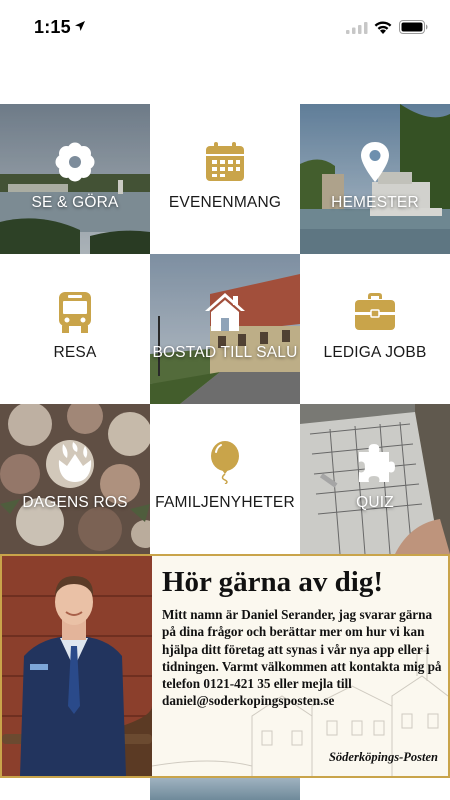 This screenshot has width=450, height=800. What do you see at coordinates (75, 502) in the screenshot?
I see `tile-label: DAGENS ROS` at bounding box center [75, 502].